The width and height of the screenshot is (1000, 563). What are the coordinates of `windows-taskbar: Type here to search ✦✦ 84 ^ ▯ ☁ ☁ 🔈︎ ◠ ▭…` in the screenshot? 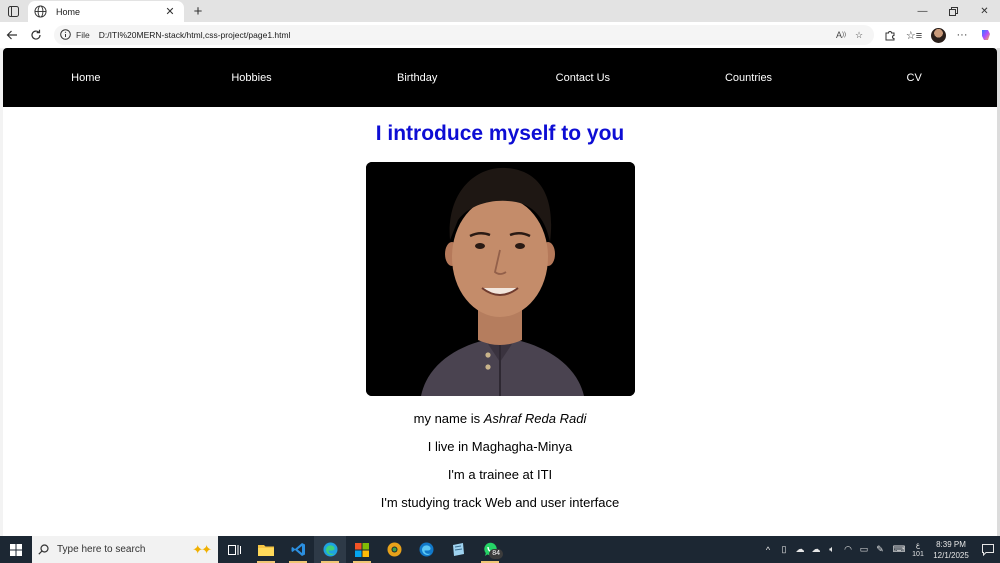 It's located at (500, 549).